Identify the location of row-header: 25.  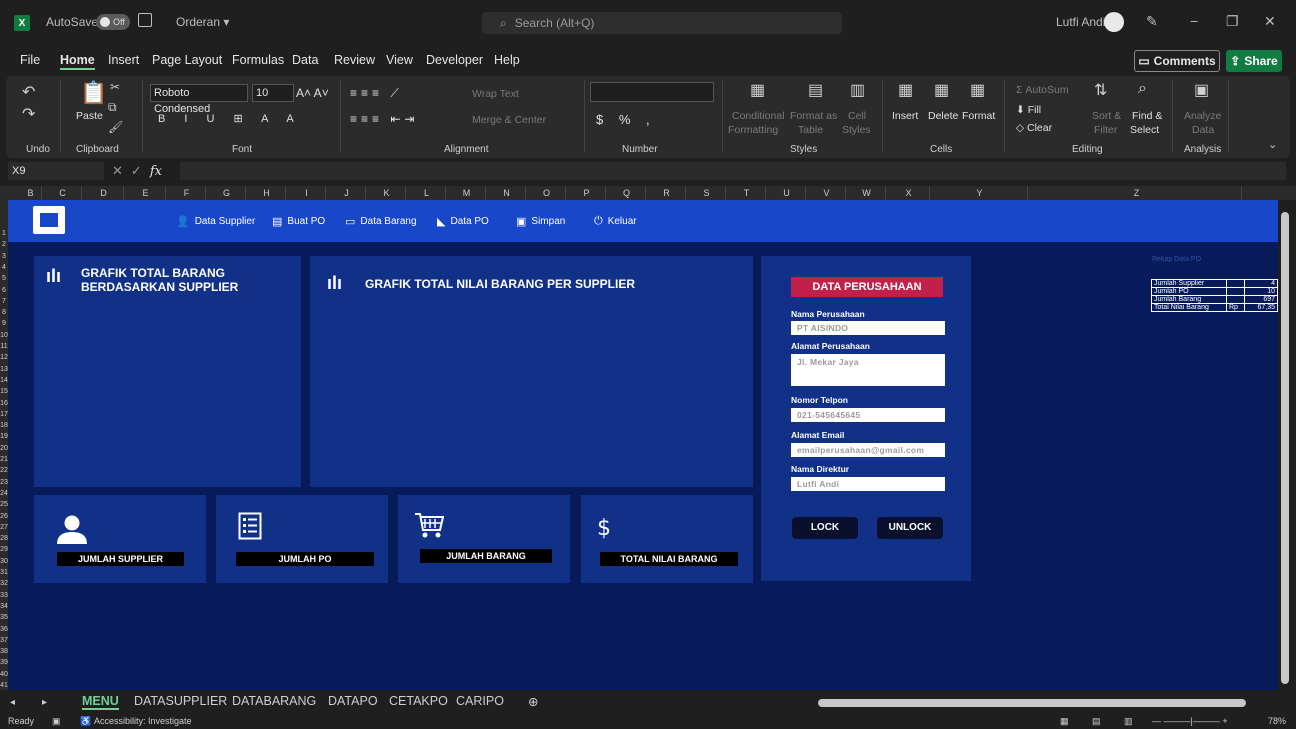
(4, 504).